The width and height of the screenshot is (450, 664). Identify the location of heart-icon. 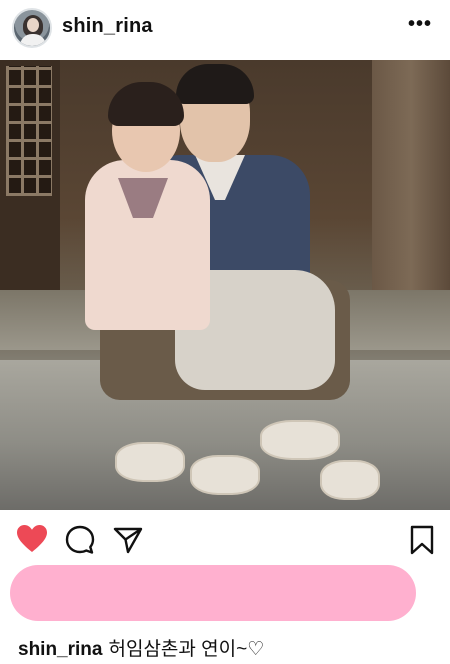
(32, 539).